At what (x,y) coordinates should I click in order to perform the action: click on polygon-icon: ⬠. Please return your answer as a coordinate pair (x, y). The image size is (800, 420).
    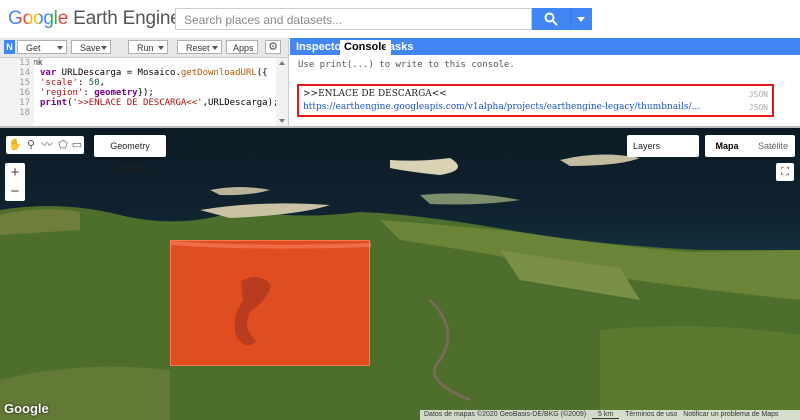
    Looking at the image, I should click on (63, 145).